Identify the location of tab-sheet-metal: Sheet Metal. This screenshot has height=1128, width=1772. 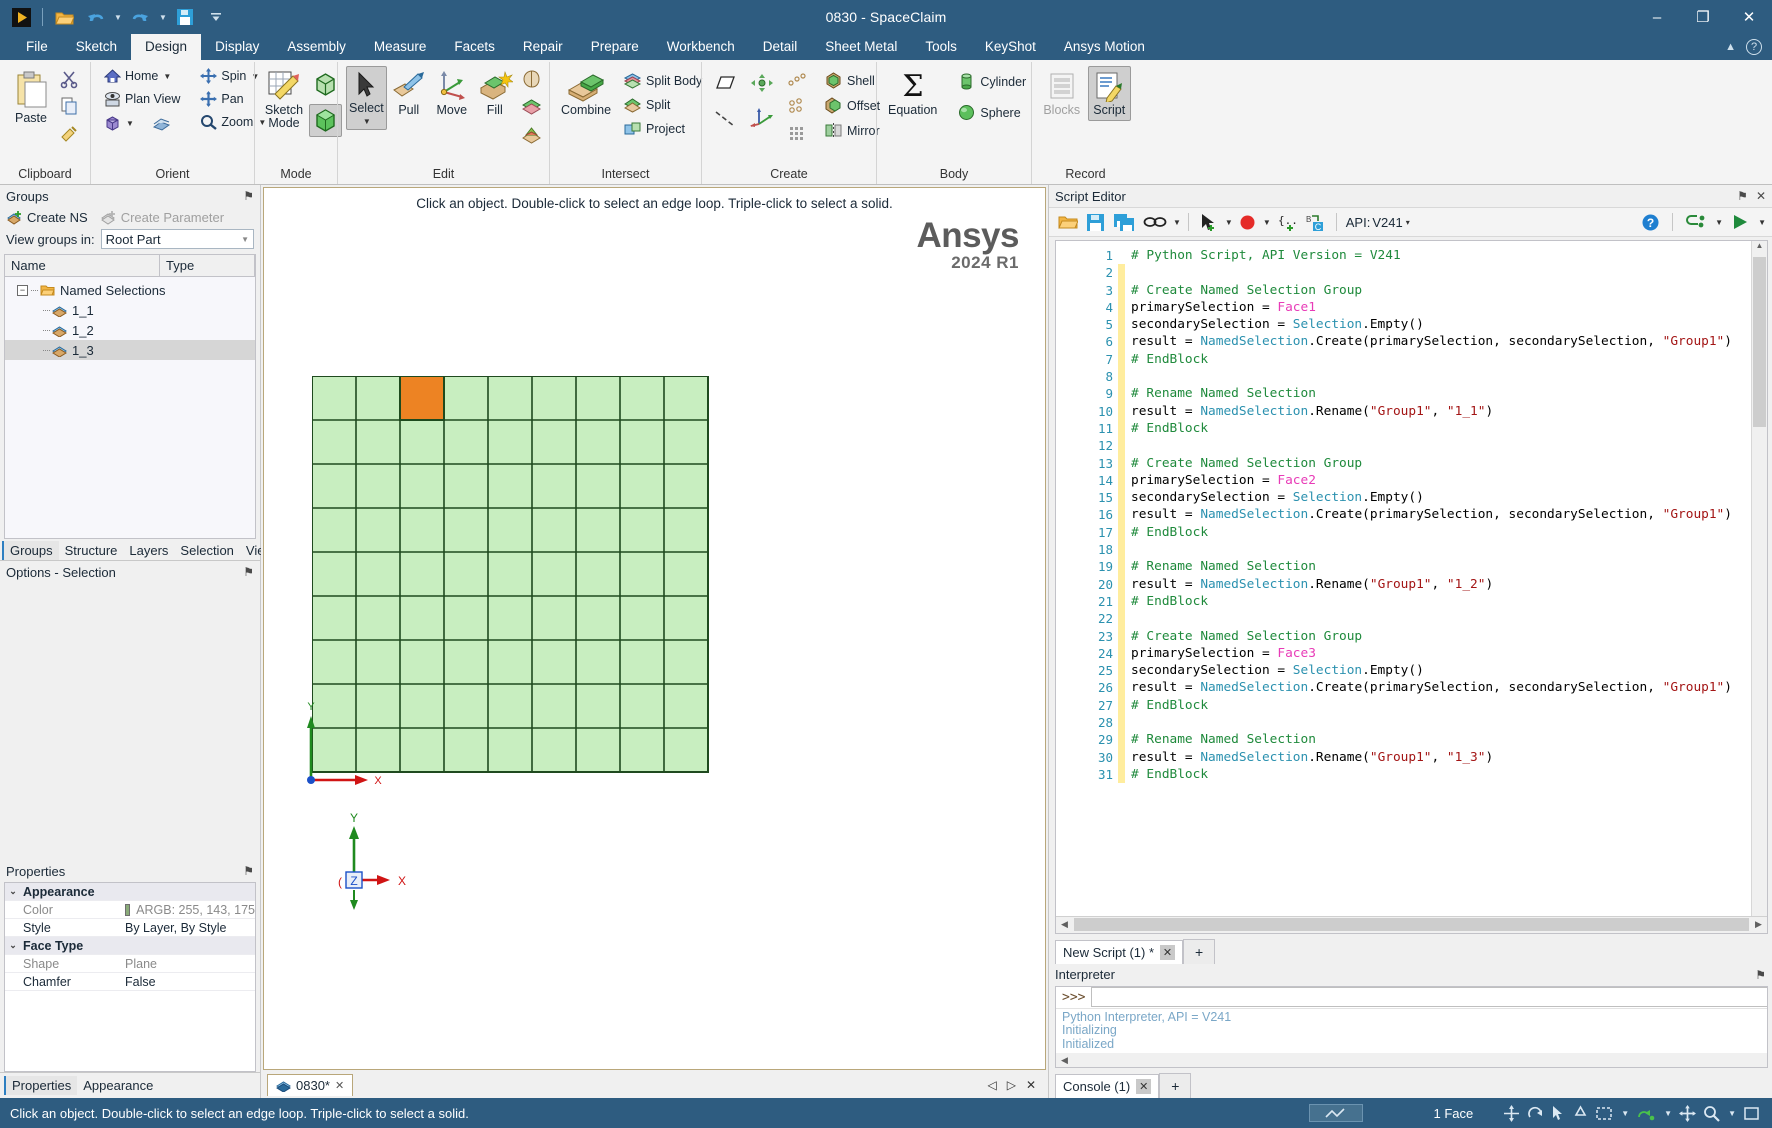
(861, 47).